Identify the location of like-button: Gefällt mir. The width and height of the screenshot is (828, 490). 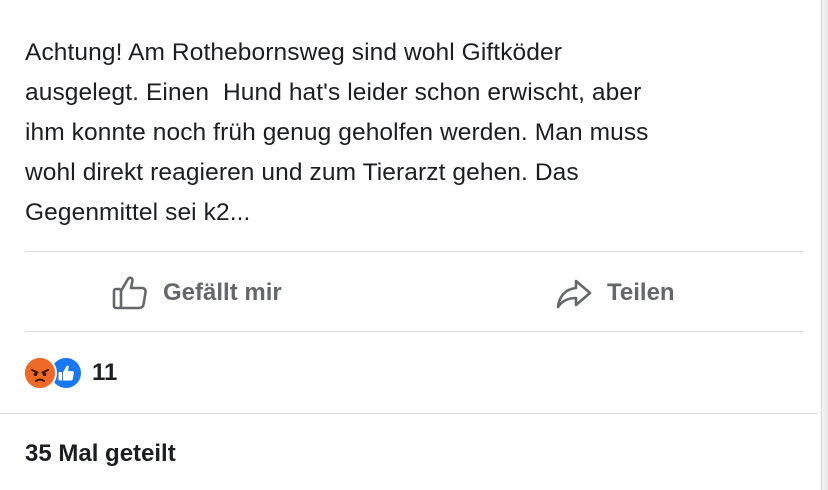
(196, 293).